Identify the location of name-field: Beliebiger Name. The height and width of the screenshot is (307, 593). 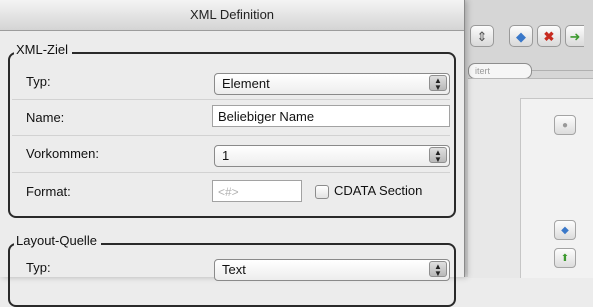
(331, 116).